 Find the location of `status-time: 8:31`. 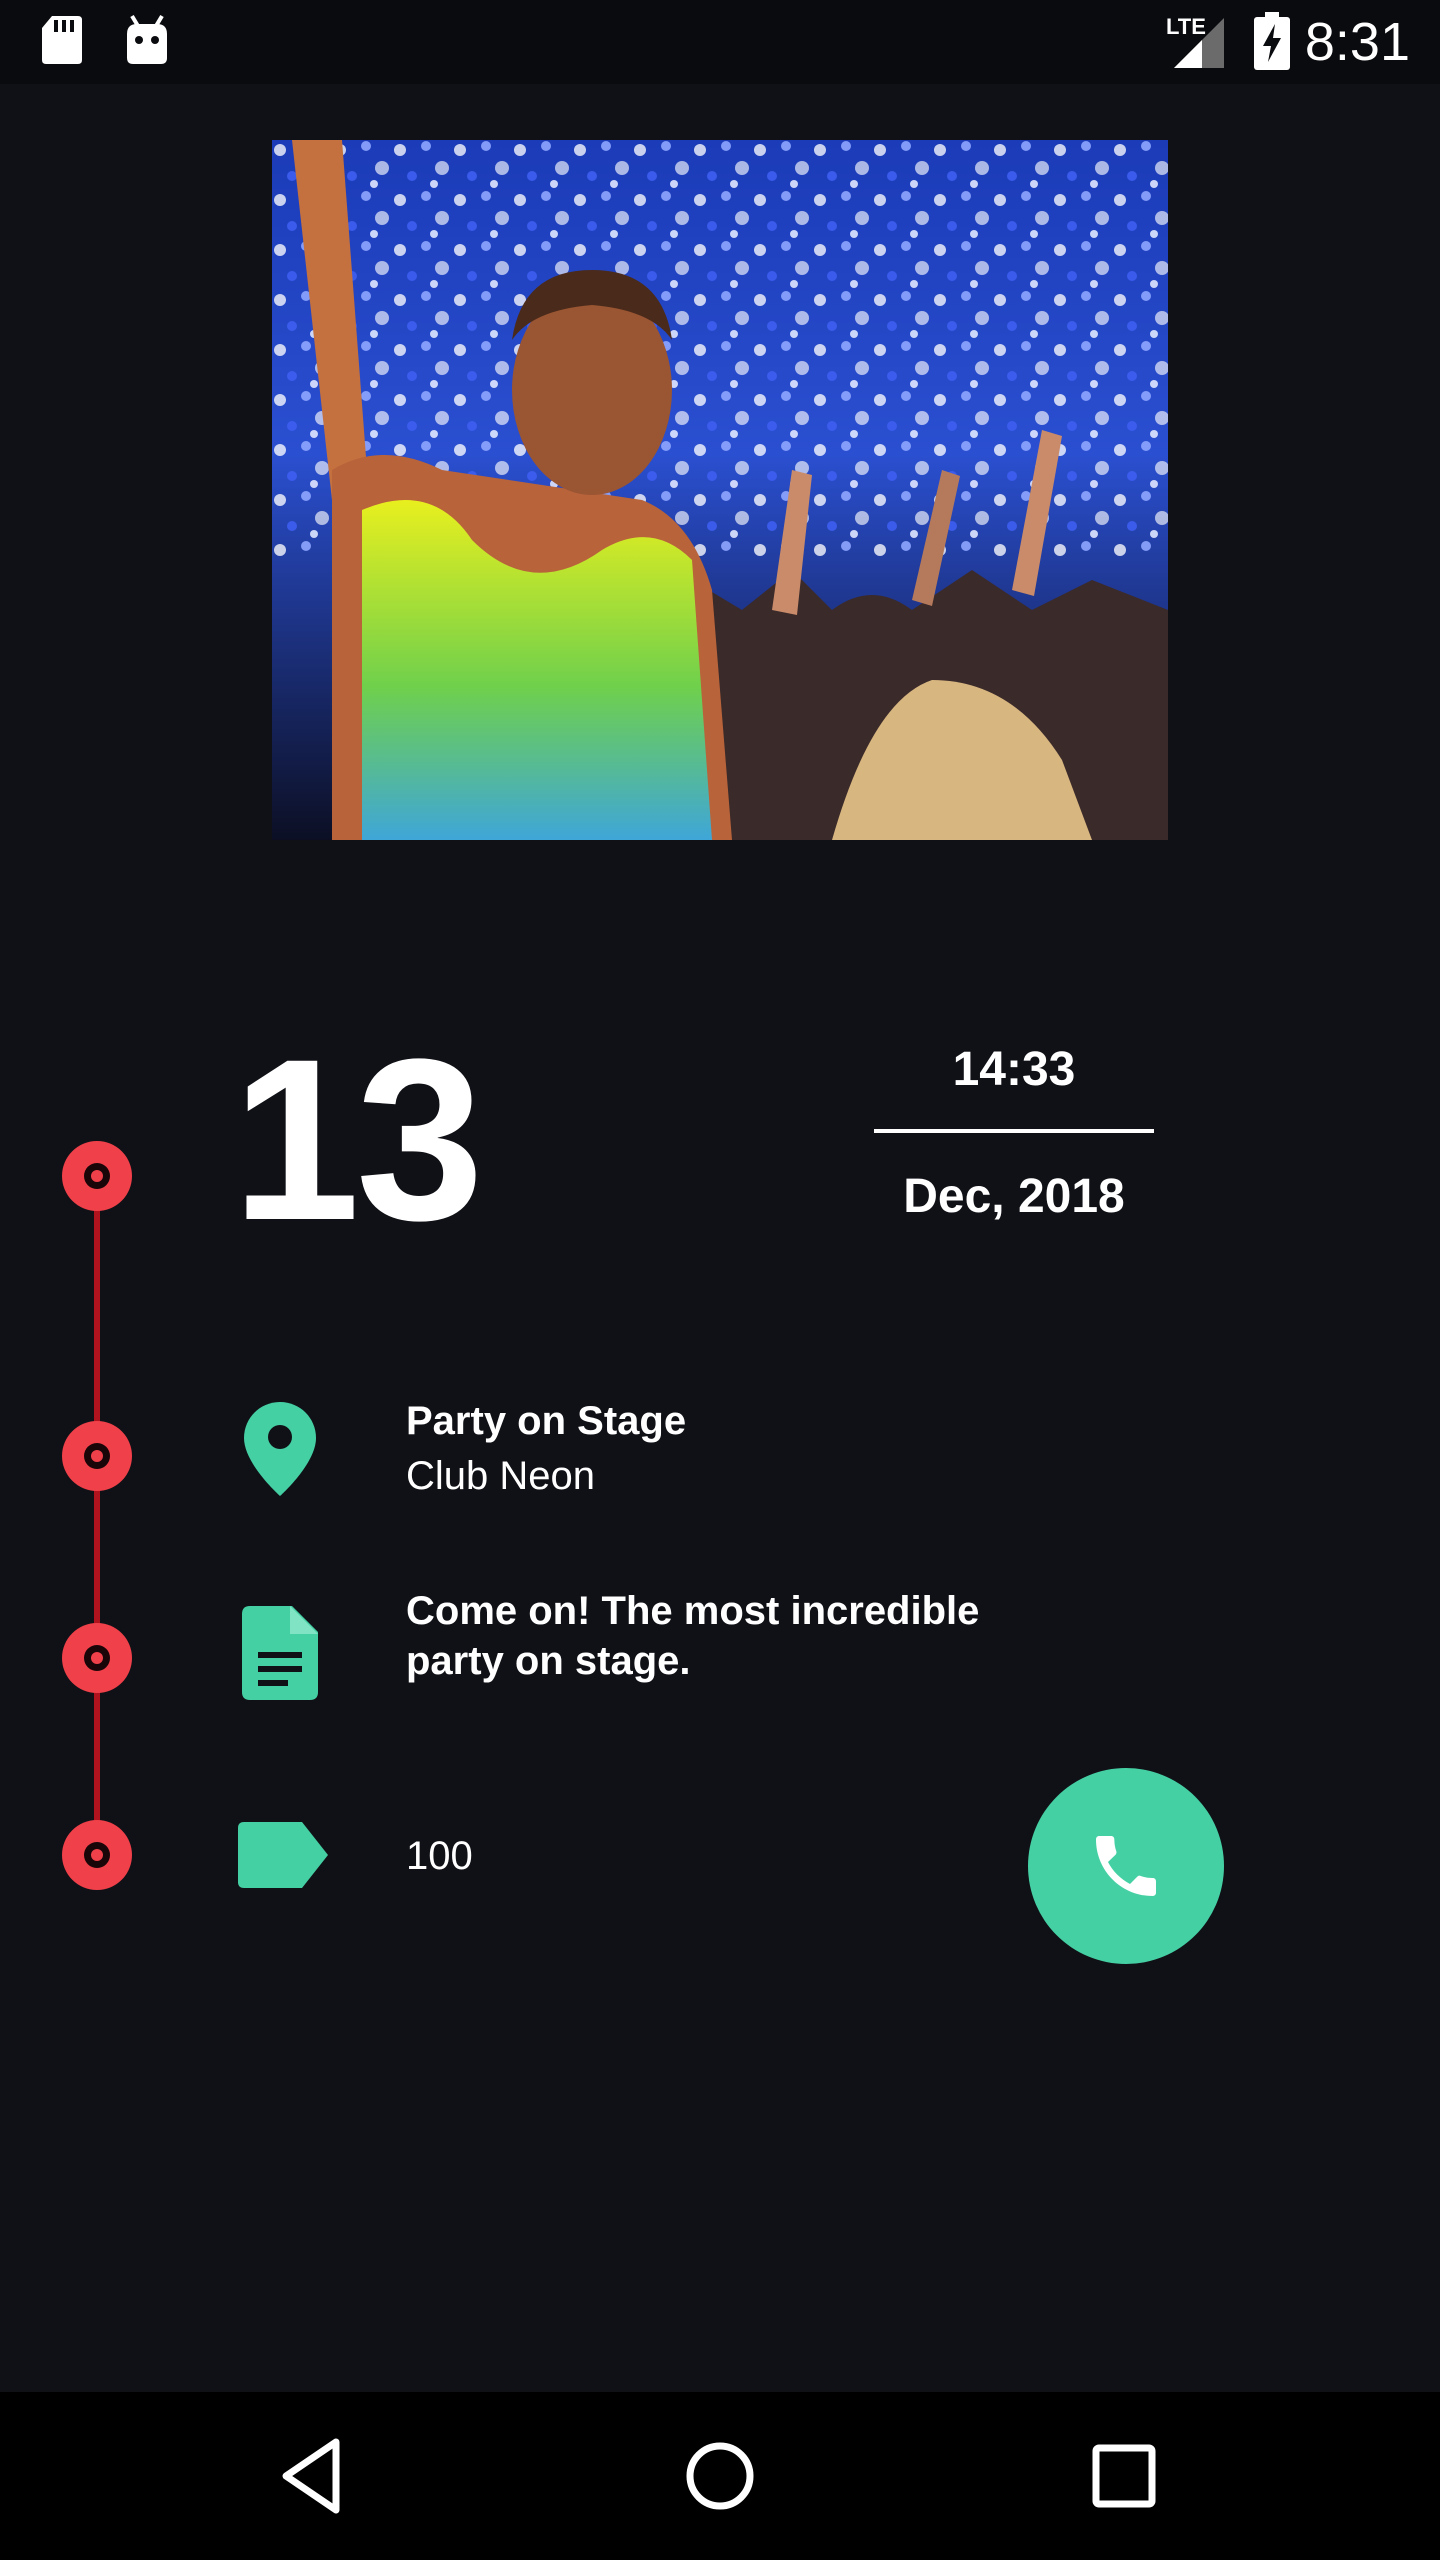

status-time: 8:31 is located at coordinates (1357, 42).